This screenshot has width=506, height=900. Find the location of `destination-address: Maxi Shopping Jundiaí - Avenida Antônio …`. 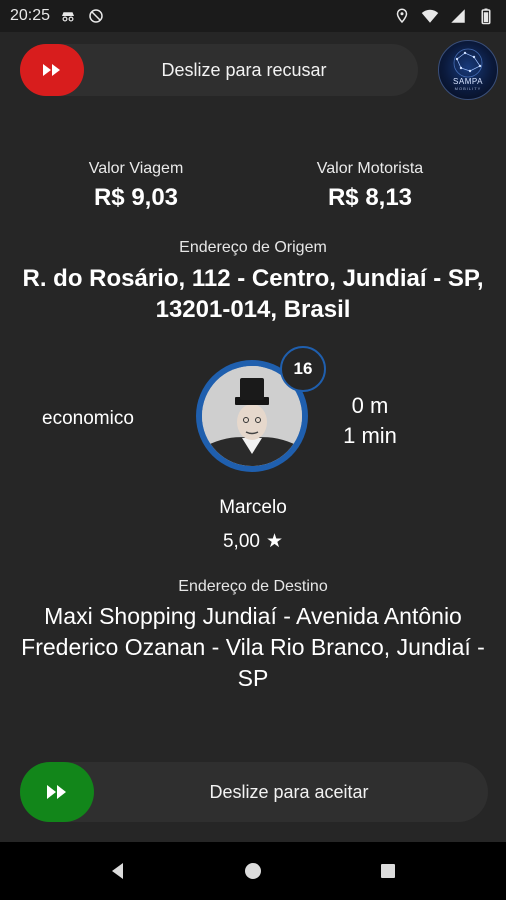

destination-address: Maxi Shopping Jundiaí - Avenida Antônio … is located at coordinates (253, 647).